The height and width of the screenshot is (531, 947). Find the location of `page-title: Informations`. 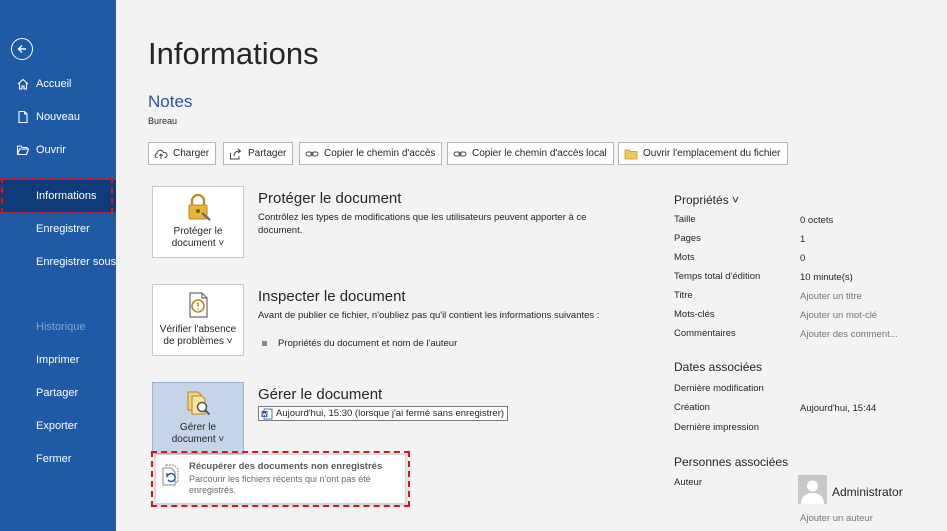

page-title: Informations is located at coordinates (233, 53).